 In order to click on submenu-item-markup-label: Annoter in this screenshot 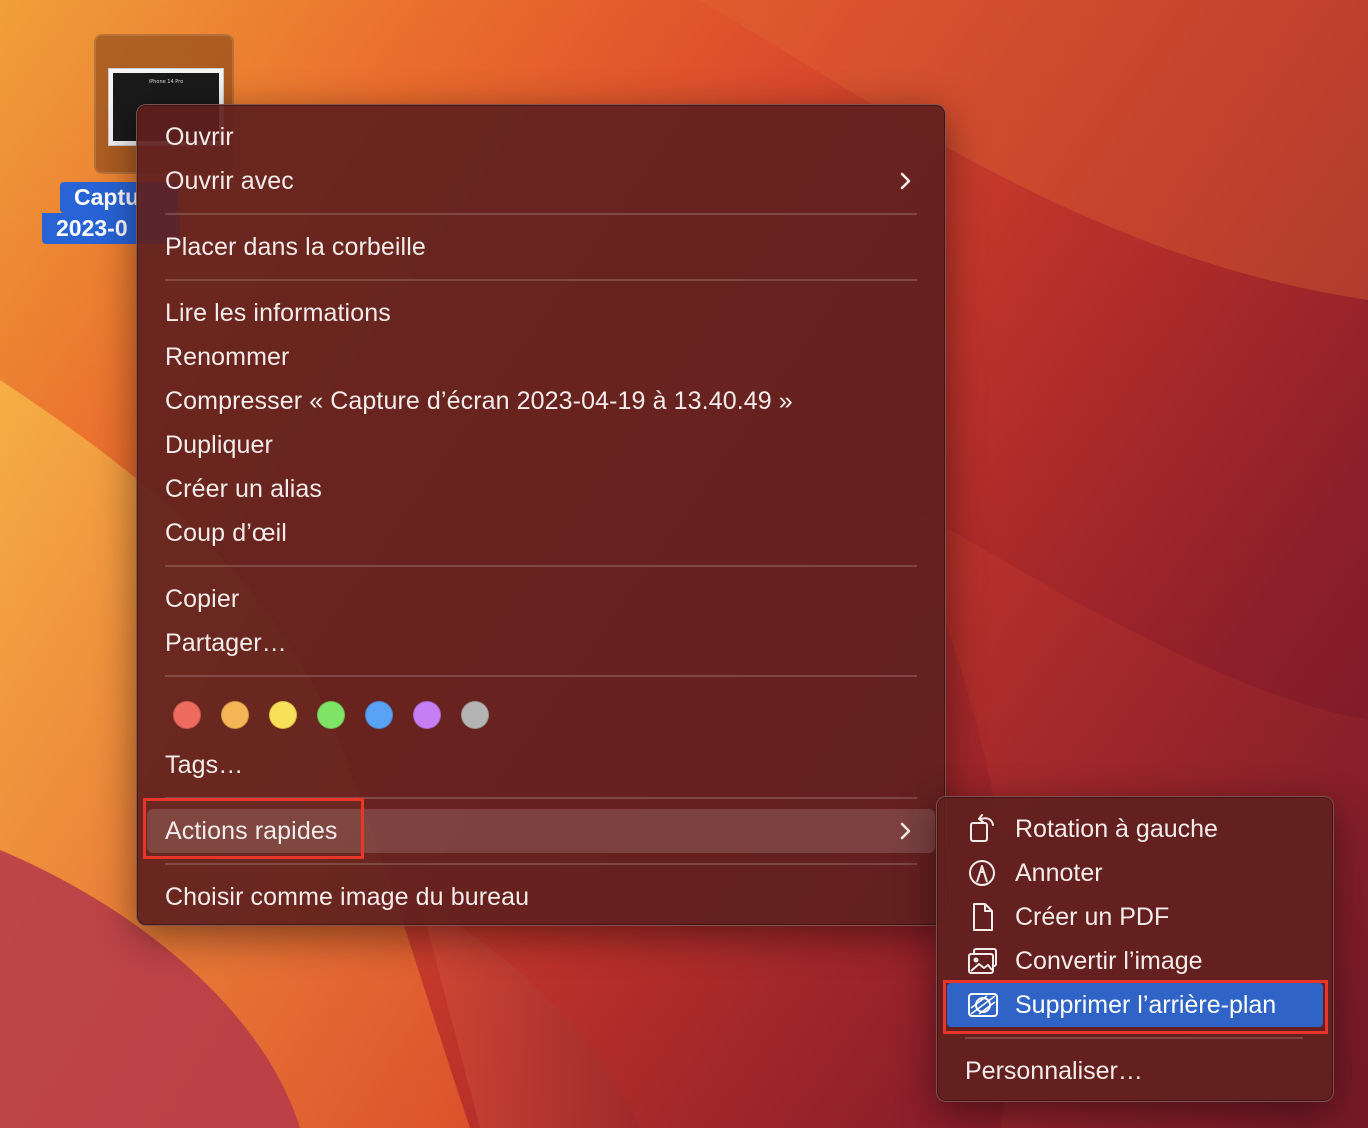, I will do `click(1059, 873)`.